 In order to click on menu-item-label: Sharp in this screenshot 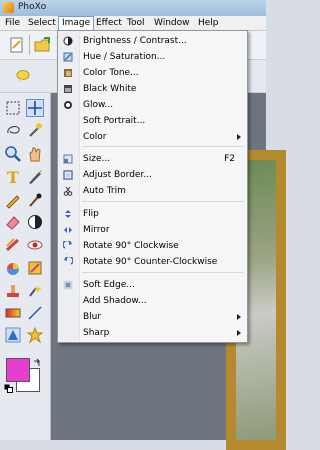, I will do `click(96, 333)`.